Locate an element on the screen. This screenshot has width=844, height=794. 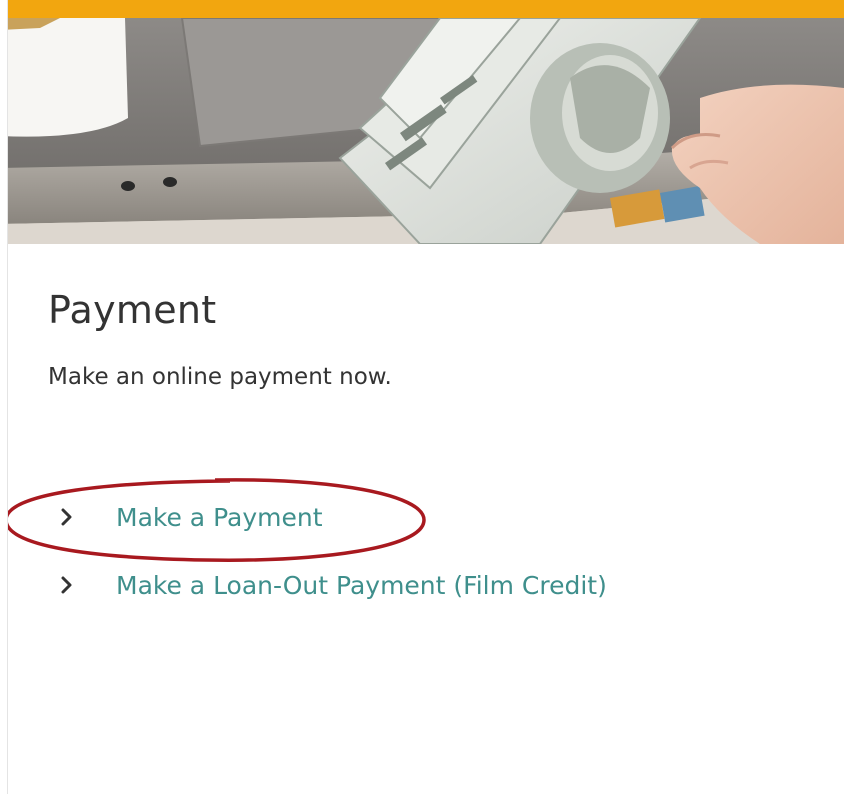
card-left-border is located at coordinates (4, 397).